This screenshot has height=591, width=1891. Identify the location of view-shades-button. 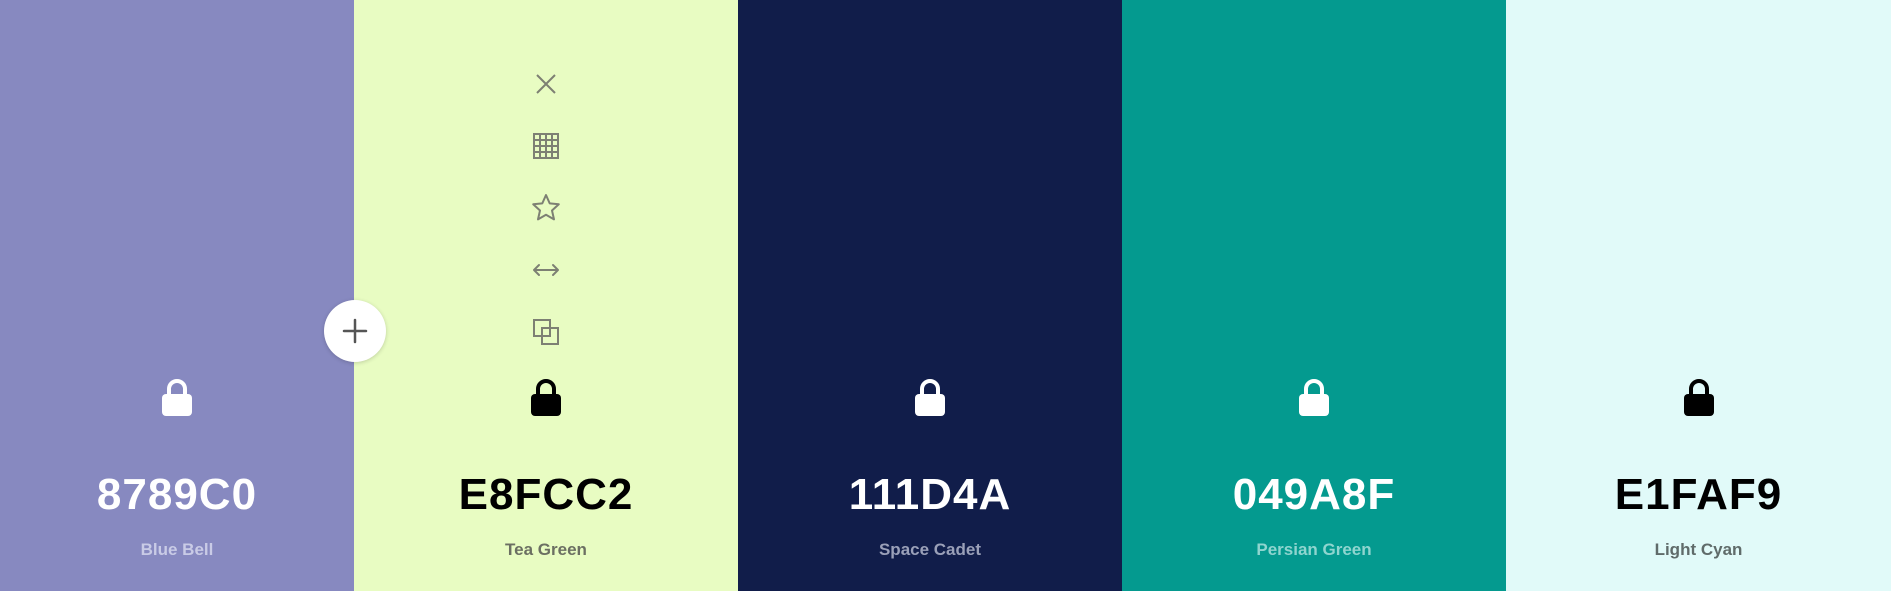
(546, 146).